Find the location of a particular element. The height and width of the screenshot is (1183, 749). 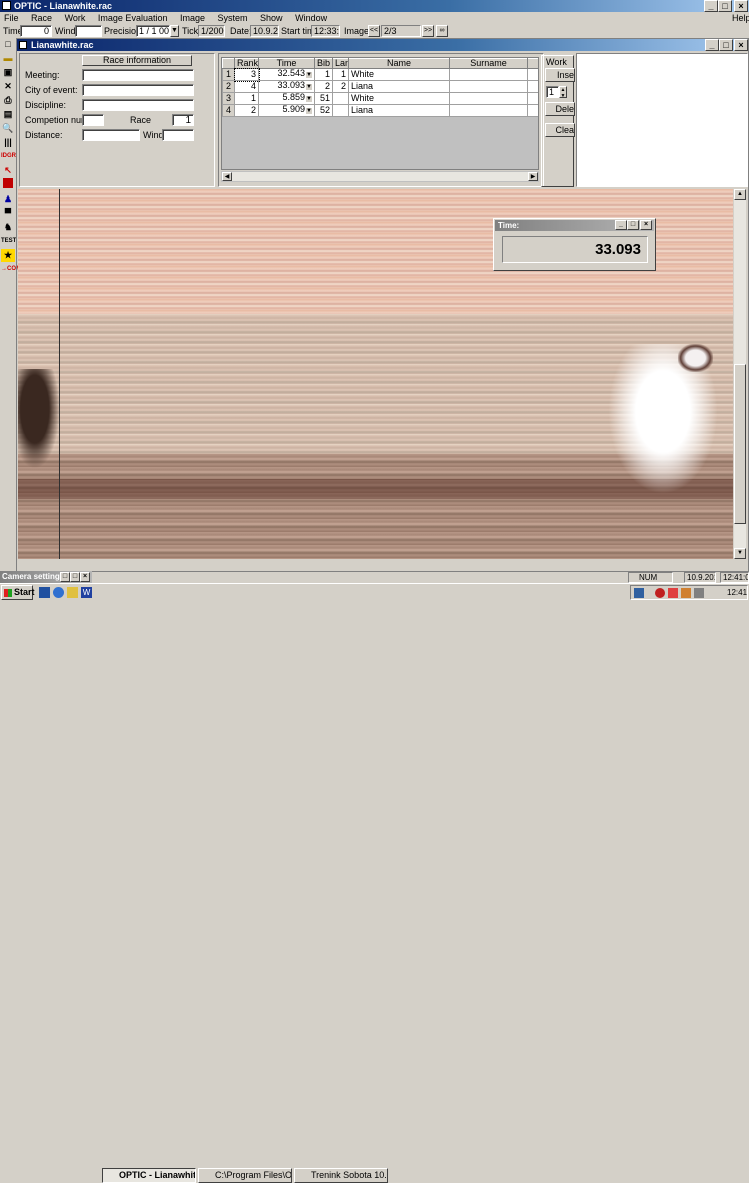

camera-close-button: × is located at coordinates (85, 577).